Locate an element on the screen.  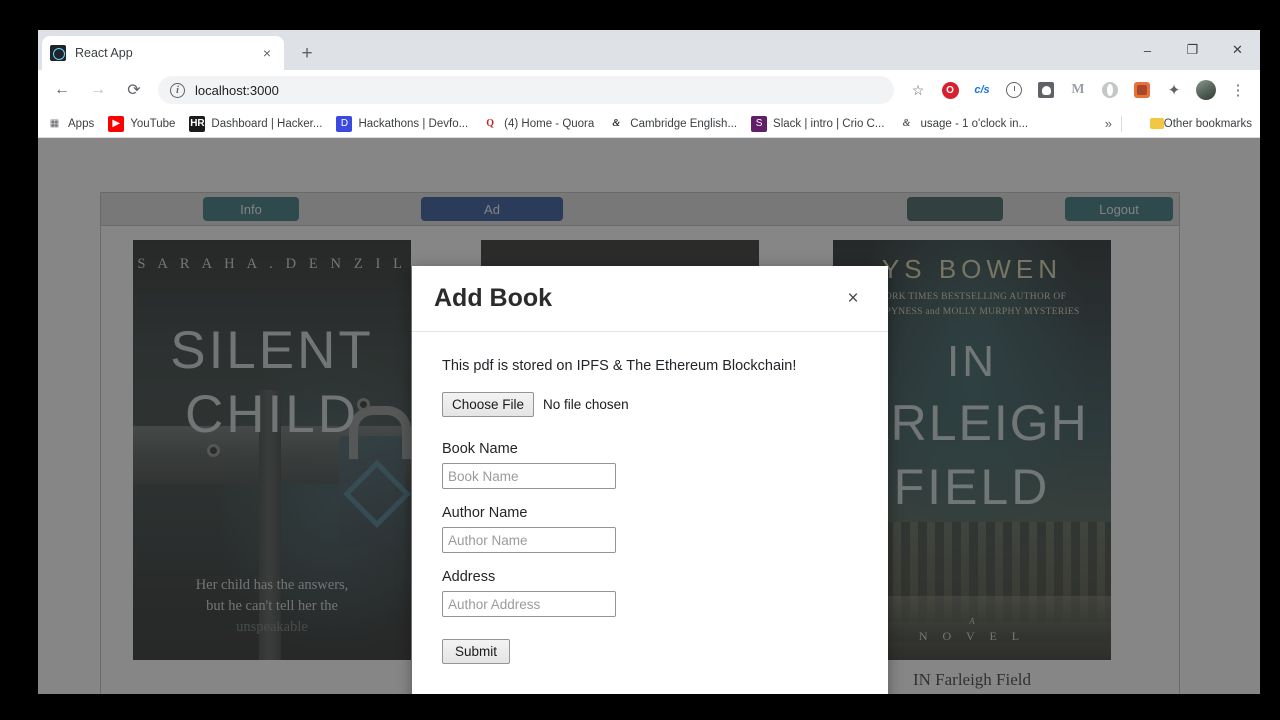
window-close-button: ✕ is located at coordinates (1237, 50).